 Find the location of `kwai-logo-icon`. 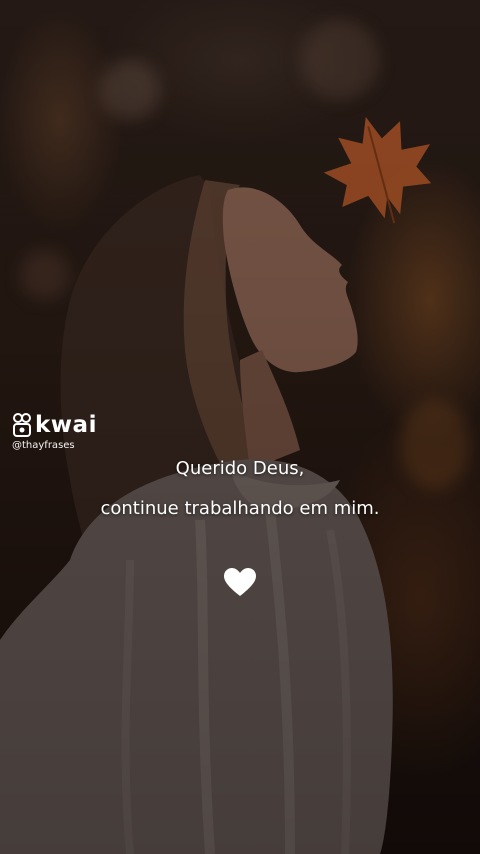

kwai-logo-icon is located at coordinates (22, 425).